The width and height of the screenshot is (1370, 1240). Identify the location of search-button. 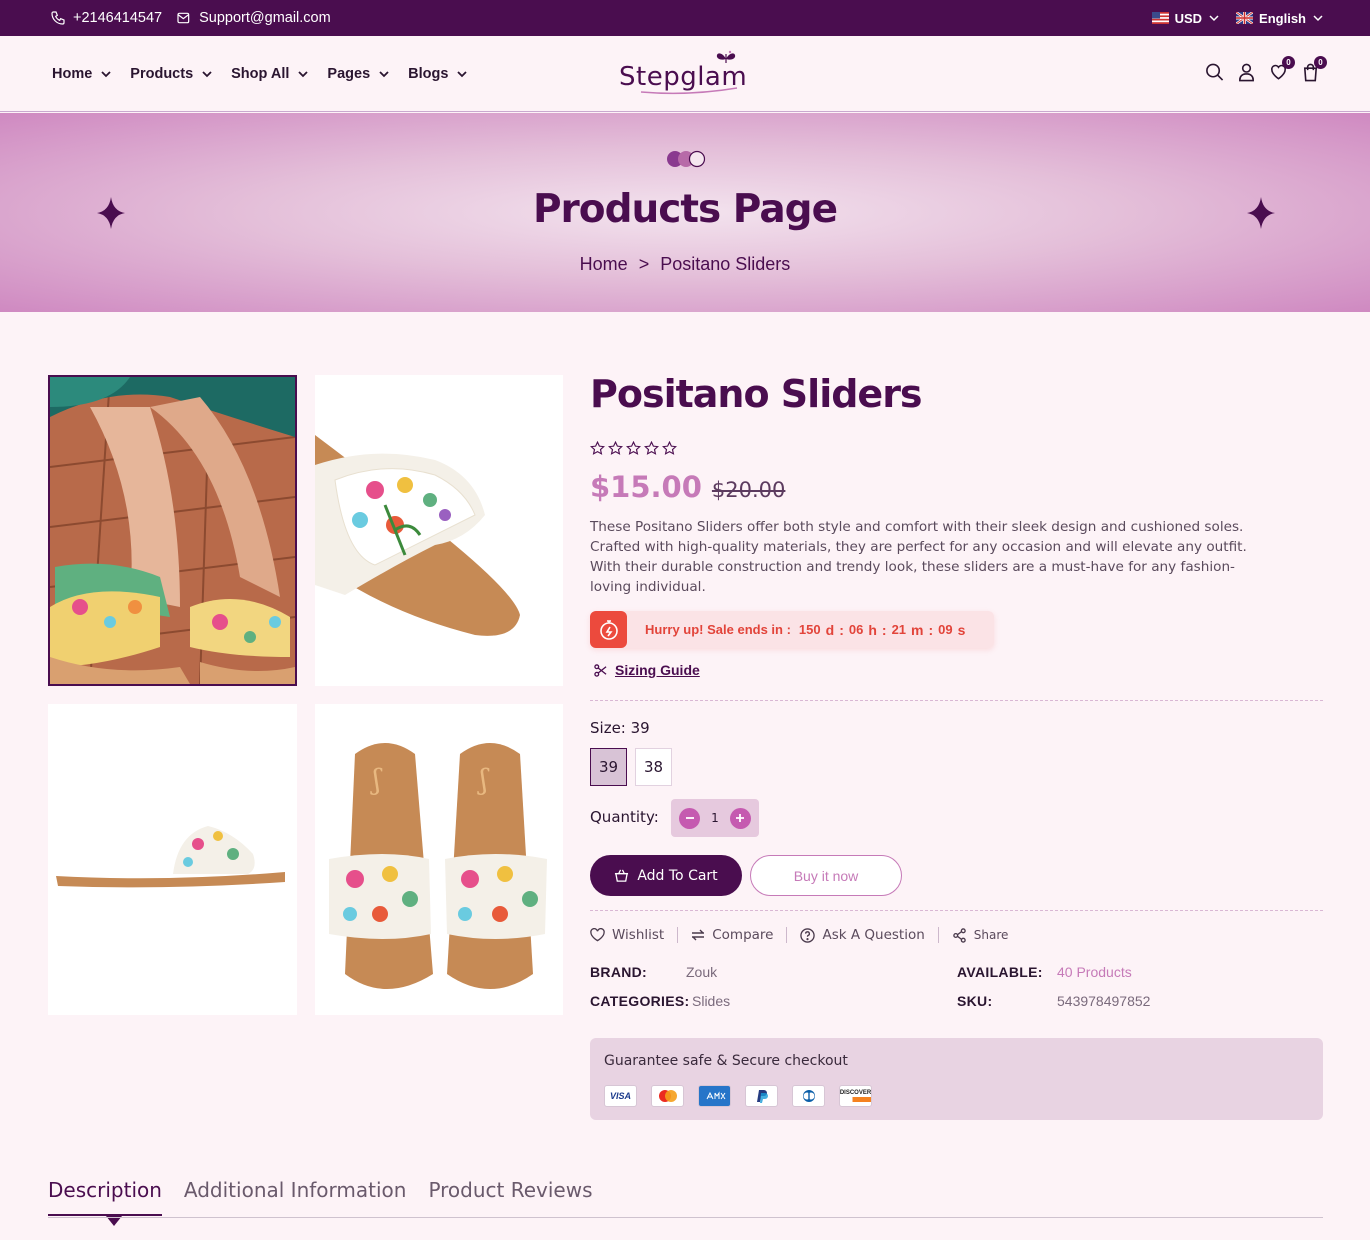
(1214, 72).